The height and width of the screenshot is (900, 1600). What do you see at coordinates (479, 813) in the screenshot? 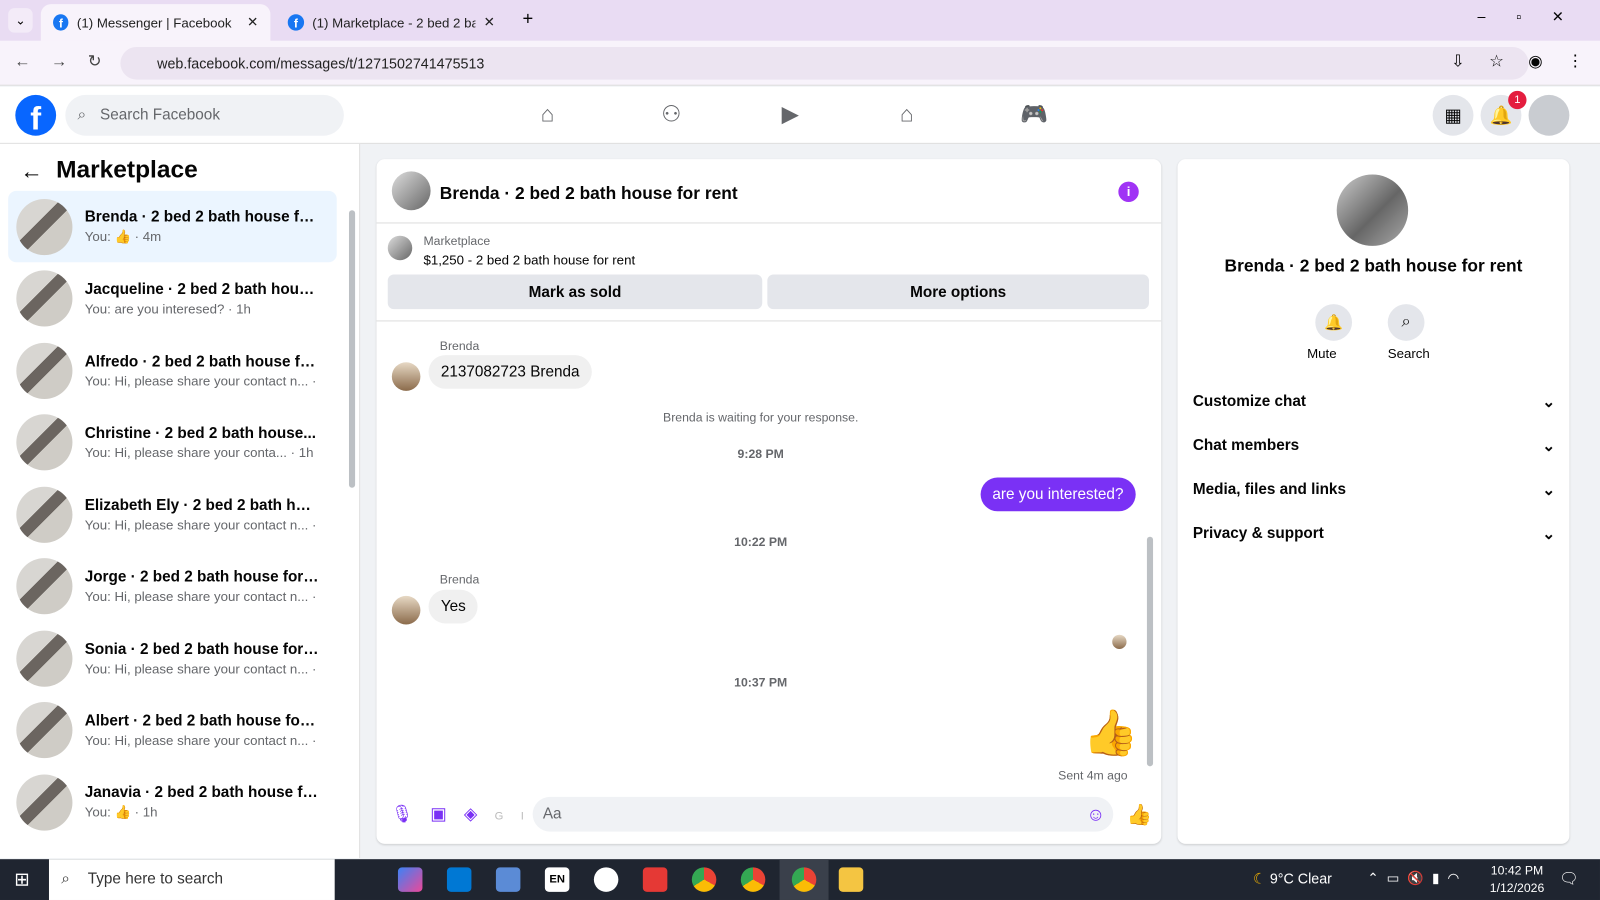
I see `sticker-icon: ◈` at bounding box center [479, 813].